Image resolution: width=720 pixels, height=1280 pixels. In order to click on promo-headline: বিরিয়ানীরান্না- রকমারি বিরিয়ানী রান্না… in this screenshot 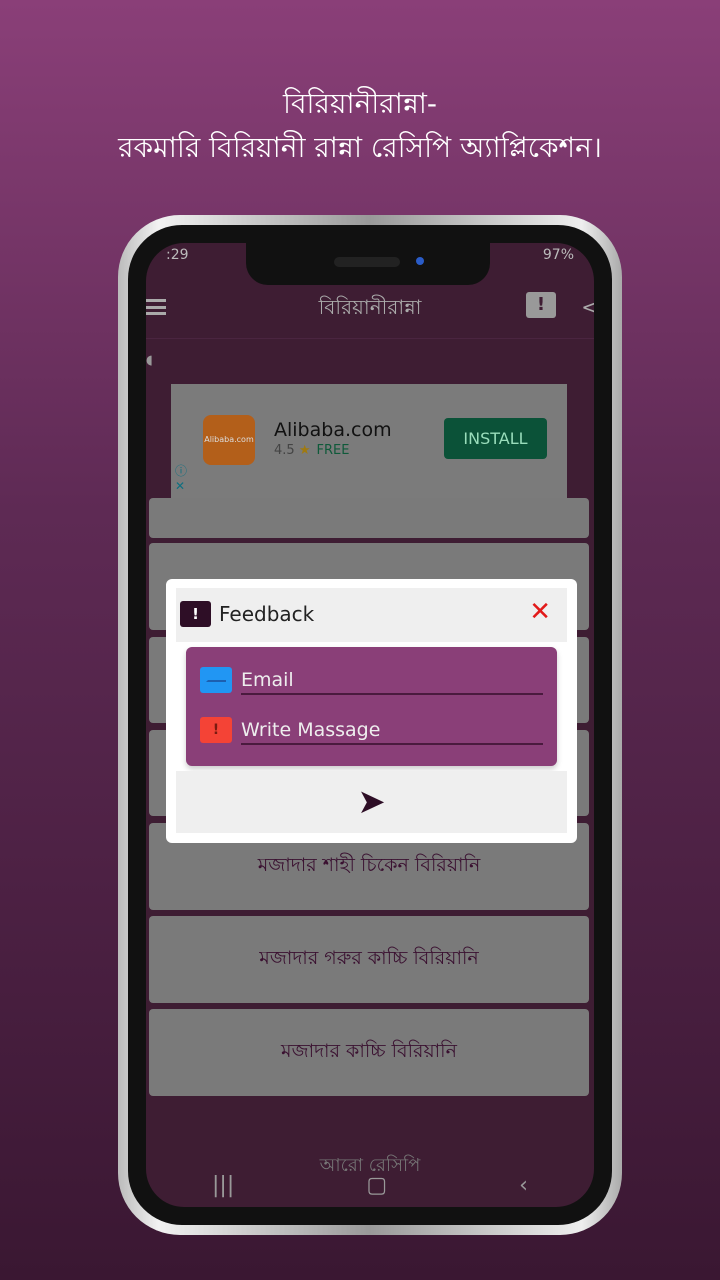, I will do `click(360, 126)`.